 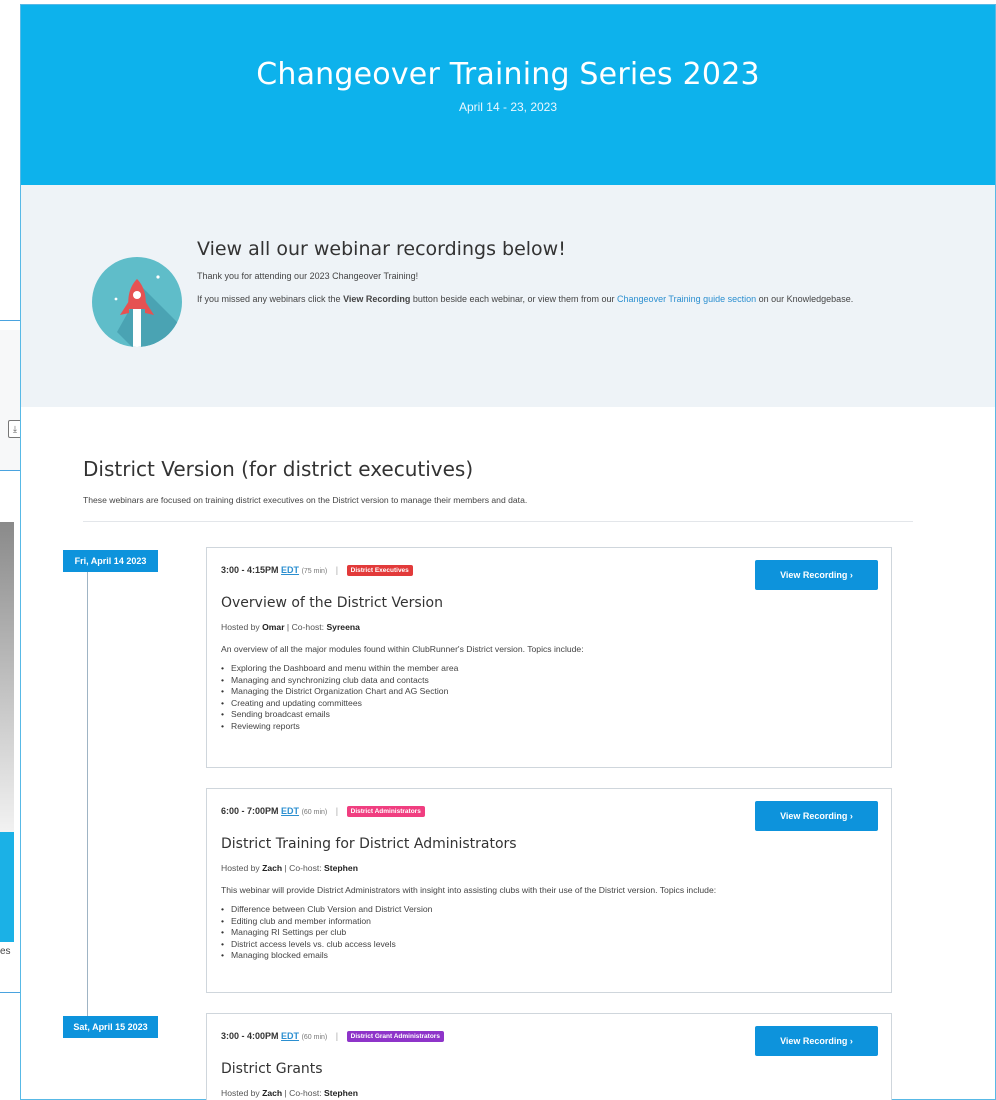 What do you see at coordinates (379, 570) in the screenshot?
I see `audience-badge: District Executives` at bounding box center [379, 570].